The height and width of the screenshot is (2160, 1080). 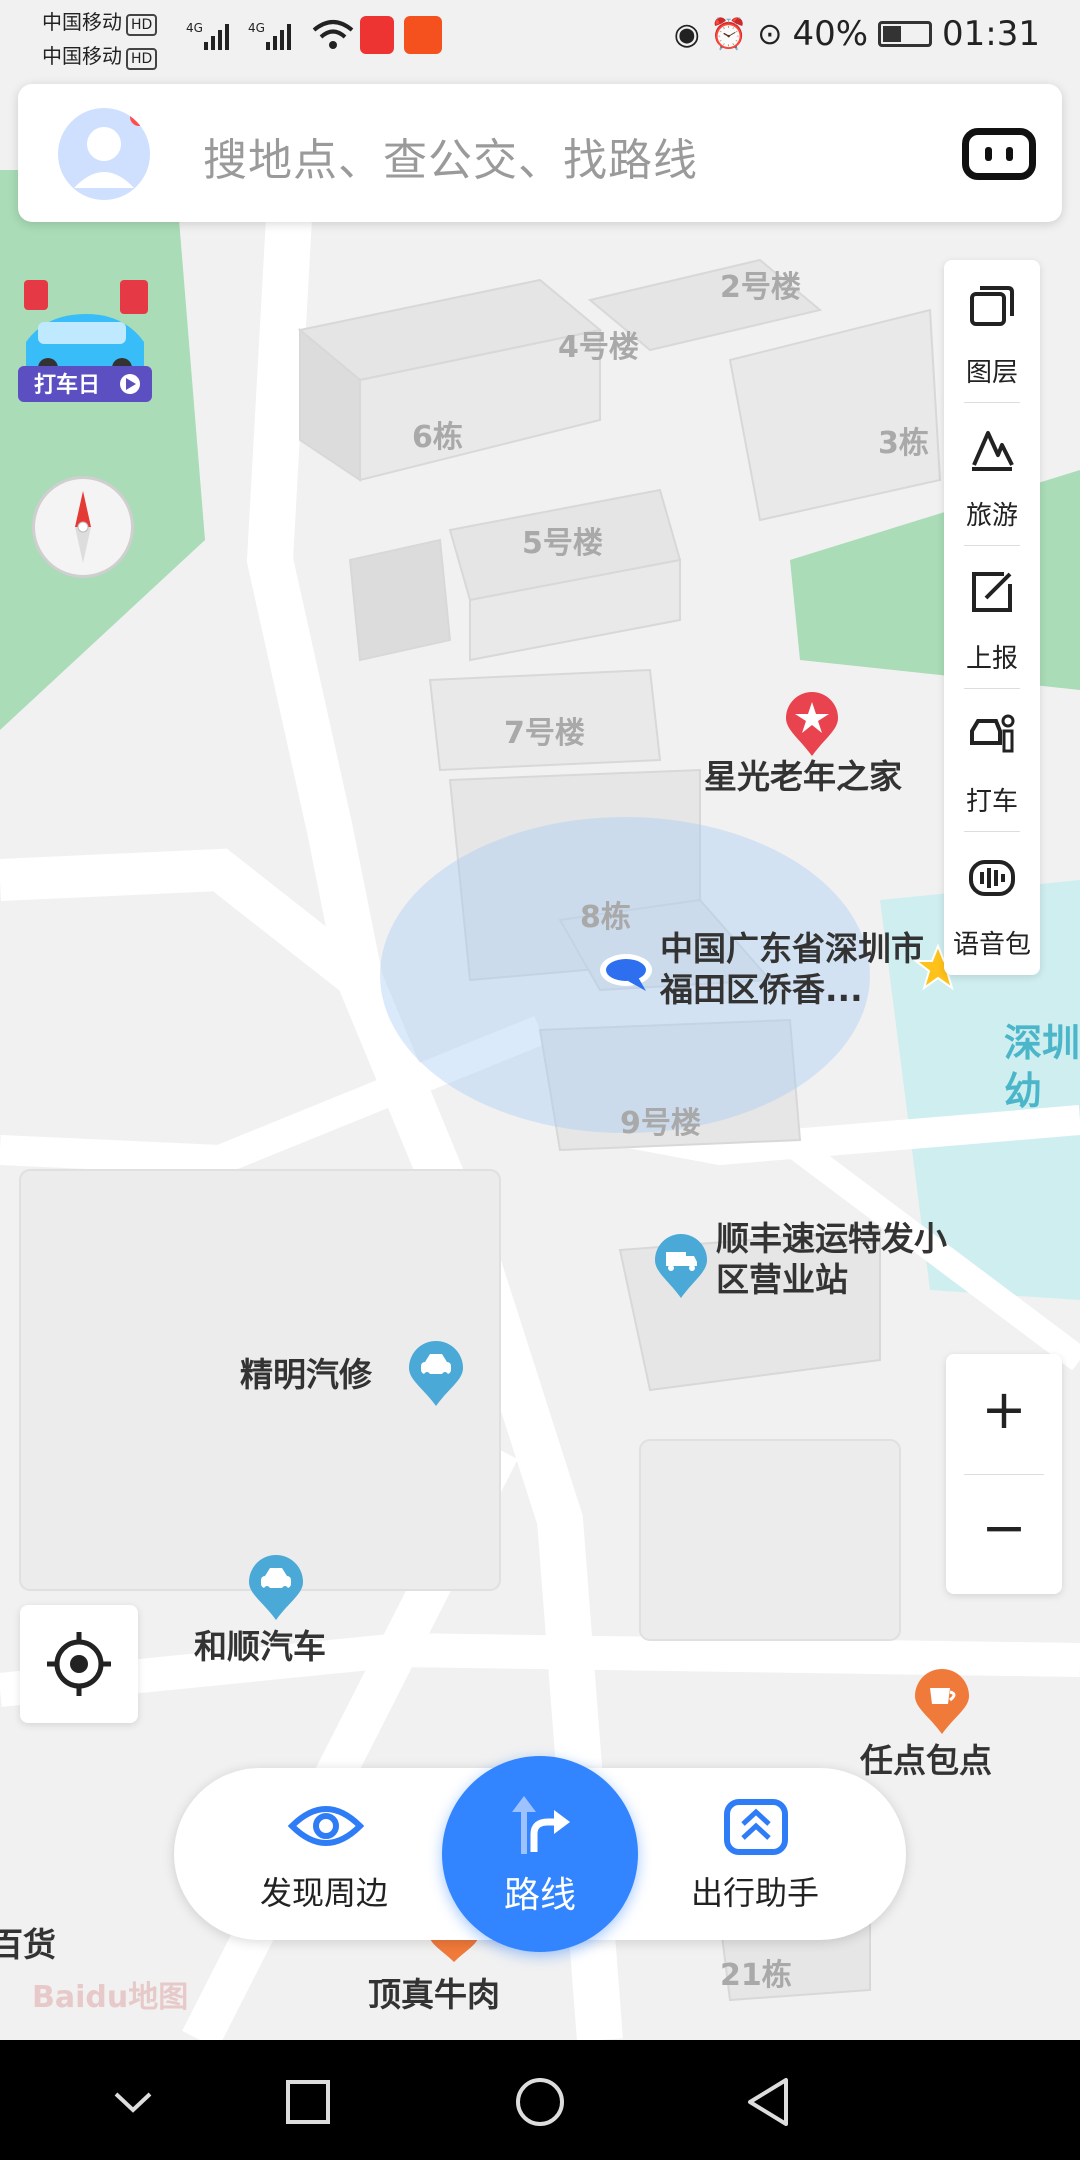 I want to click on poi-label: 星光老年之家, so click(x=803, y=776).